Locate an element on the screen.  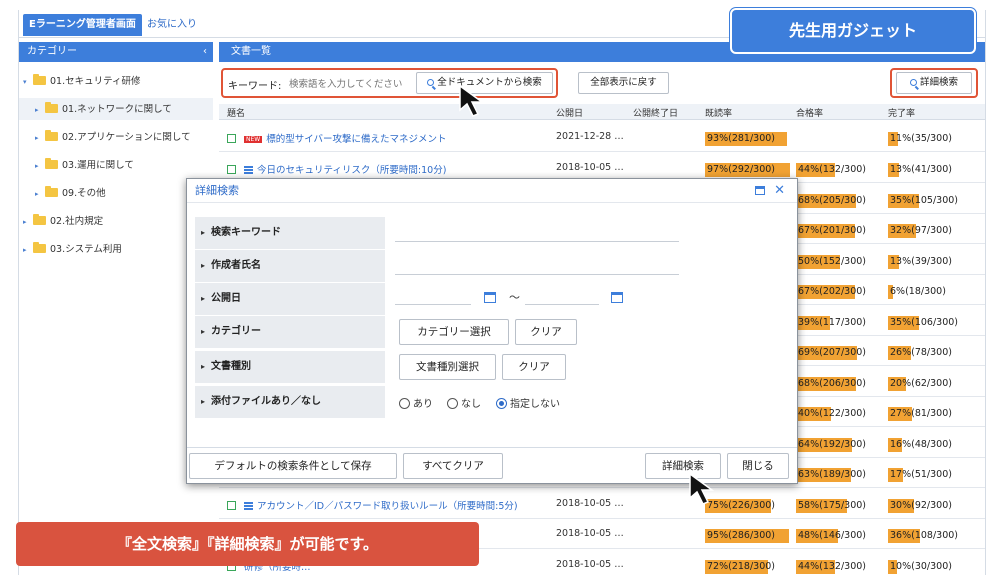
col-done: 完了率 is located at coordinates (901, 112).